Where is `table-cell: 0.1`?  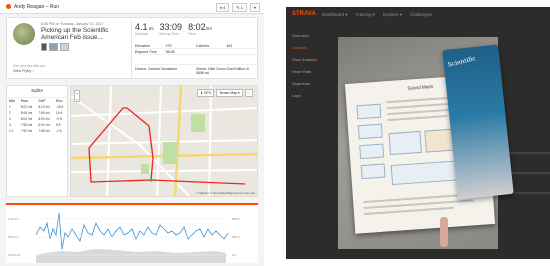 table-cell: 0.1 is located at coordinates (11, 131).